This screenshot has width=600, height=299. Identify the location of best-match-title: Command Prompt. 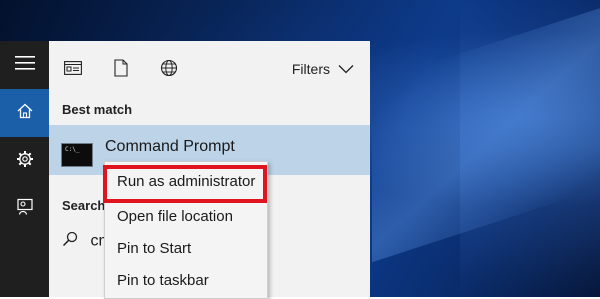
(170, 146).